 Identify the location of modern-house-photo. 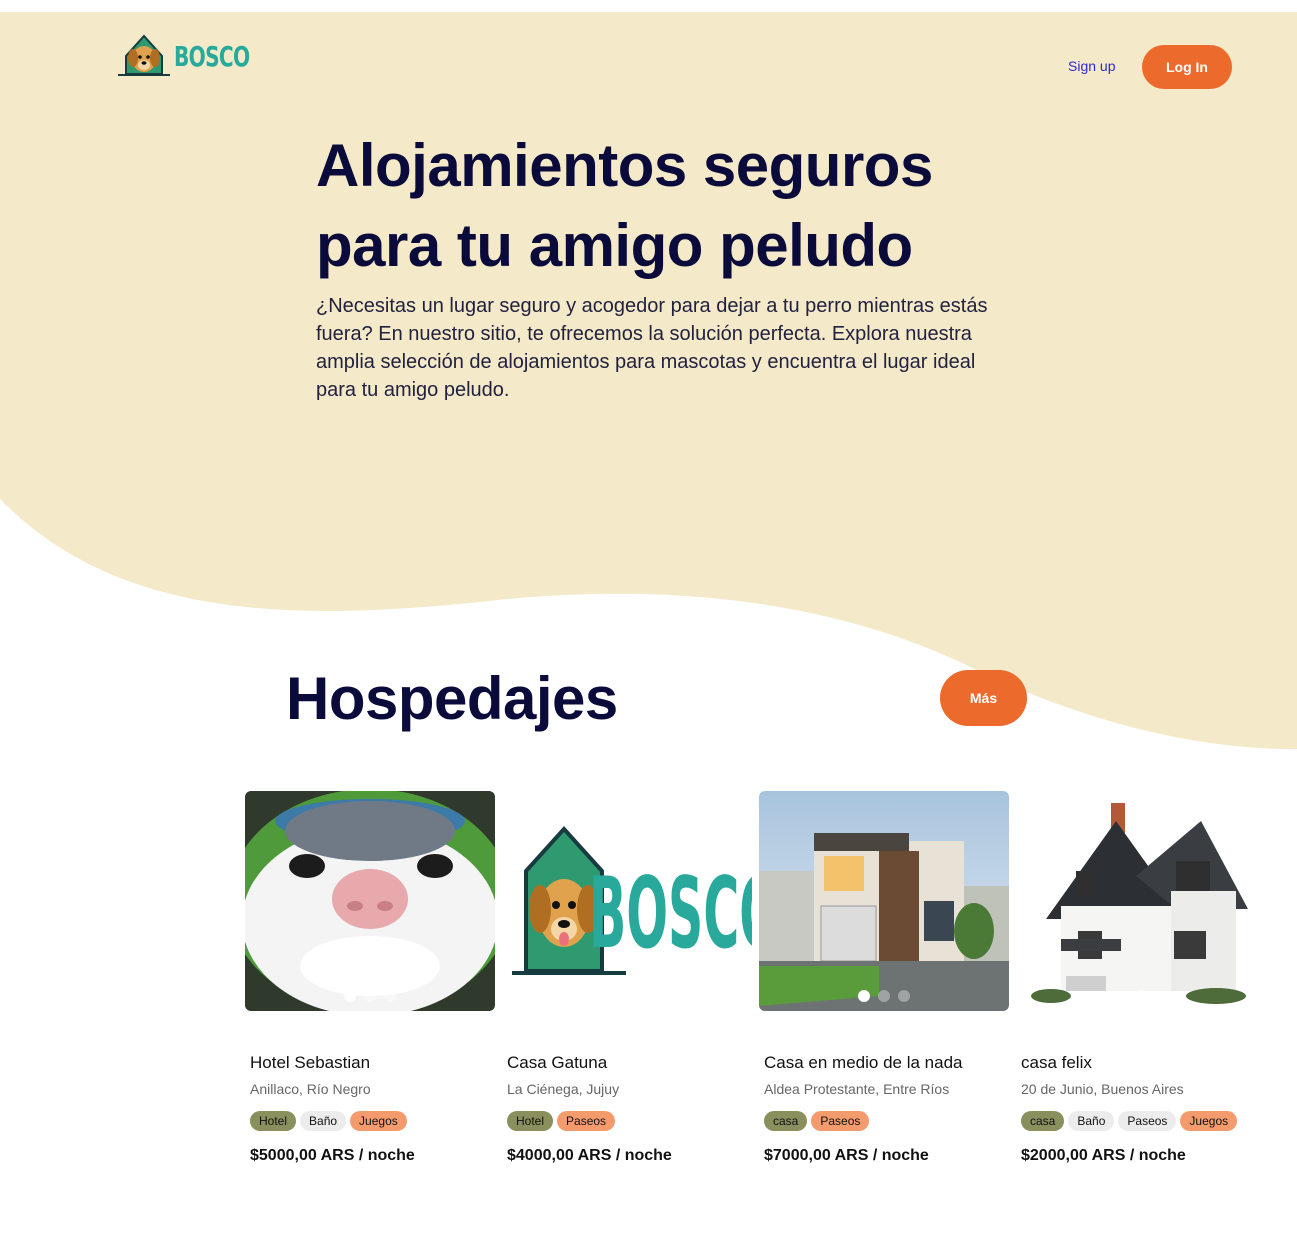
(884, 901).